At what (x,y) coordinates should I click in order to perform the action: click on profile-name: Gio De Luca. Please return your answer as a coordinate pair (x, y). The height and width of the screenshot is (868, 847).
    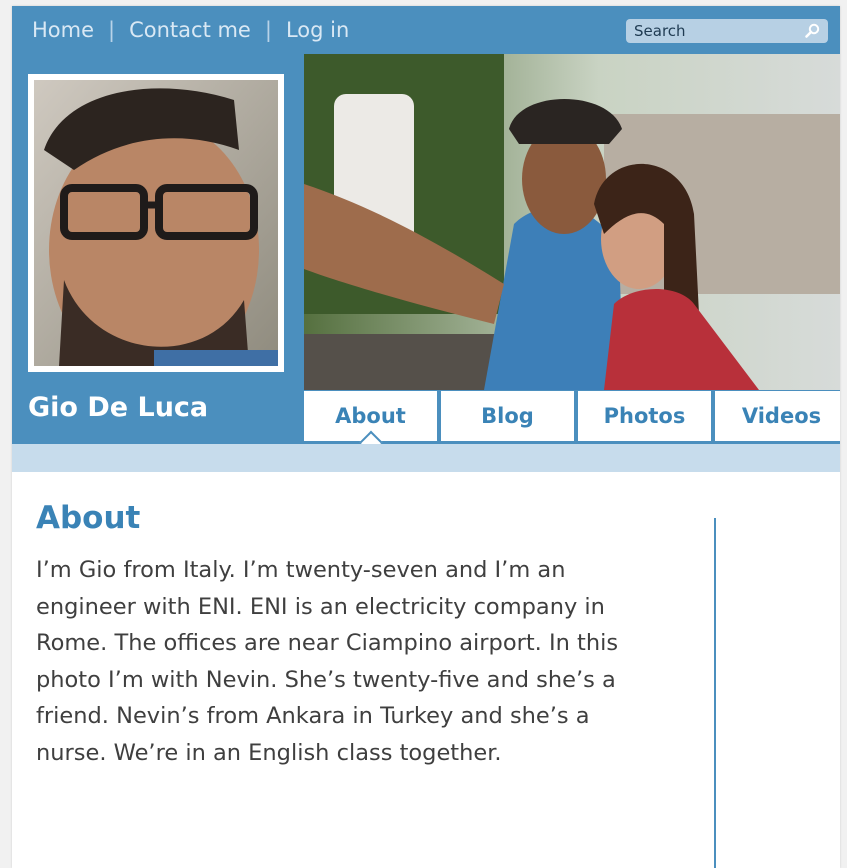
    Looking at the image, I should click on (118, 407).